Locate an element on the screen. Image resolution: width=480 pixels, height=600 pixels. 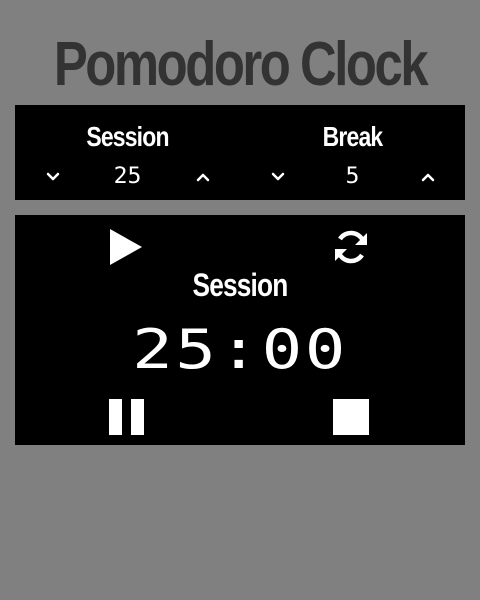
session-length-label: Session is located at coordinates (127, 136).